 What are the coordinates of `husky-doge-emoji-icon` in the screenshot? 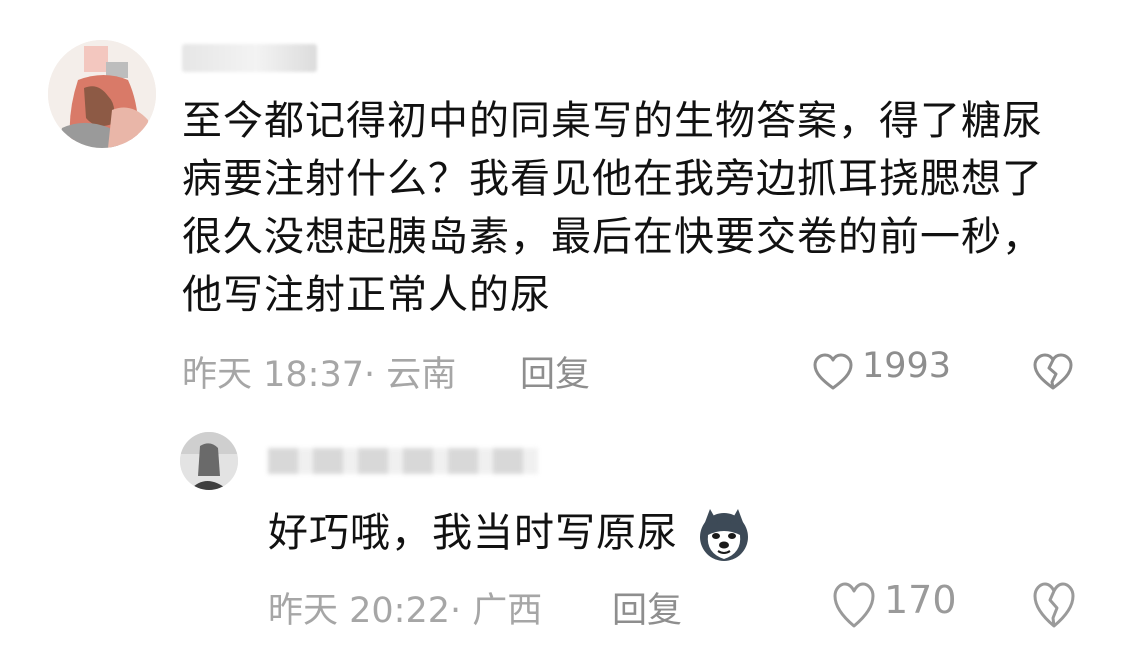 It's located at (723, 535).